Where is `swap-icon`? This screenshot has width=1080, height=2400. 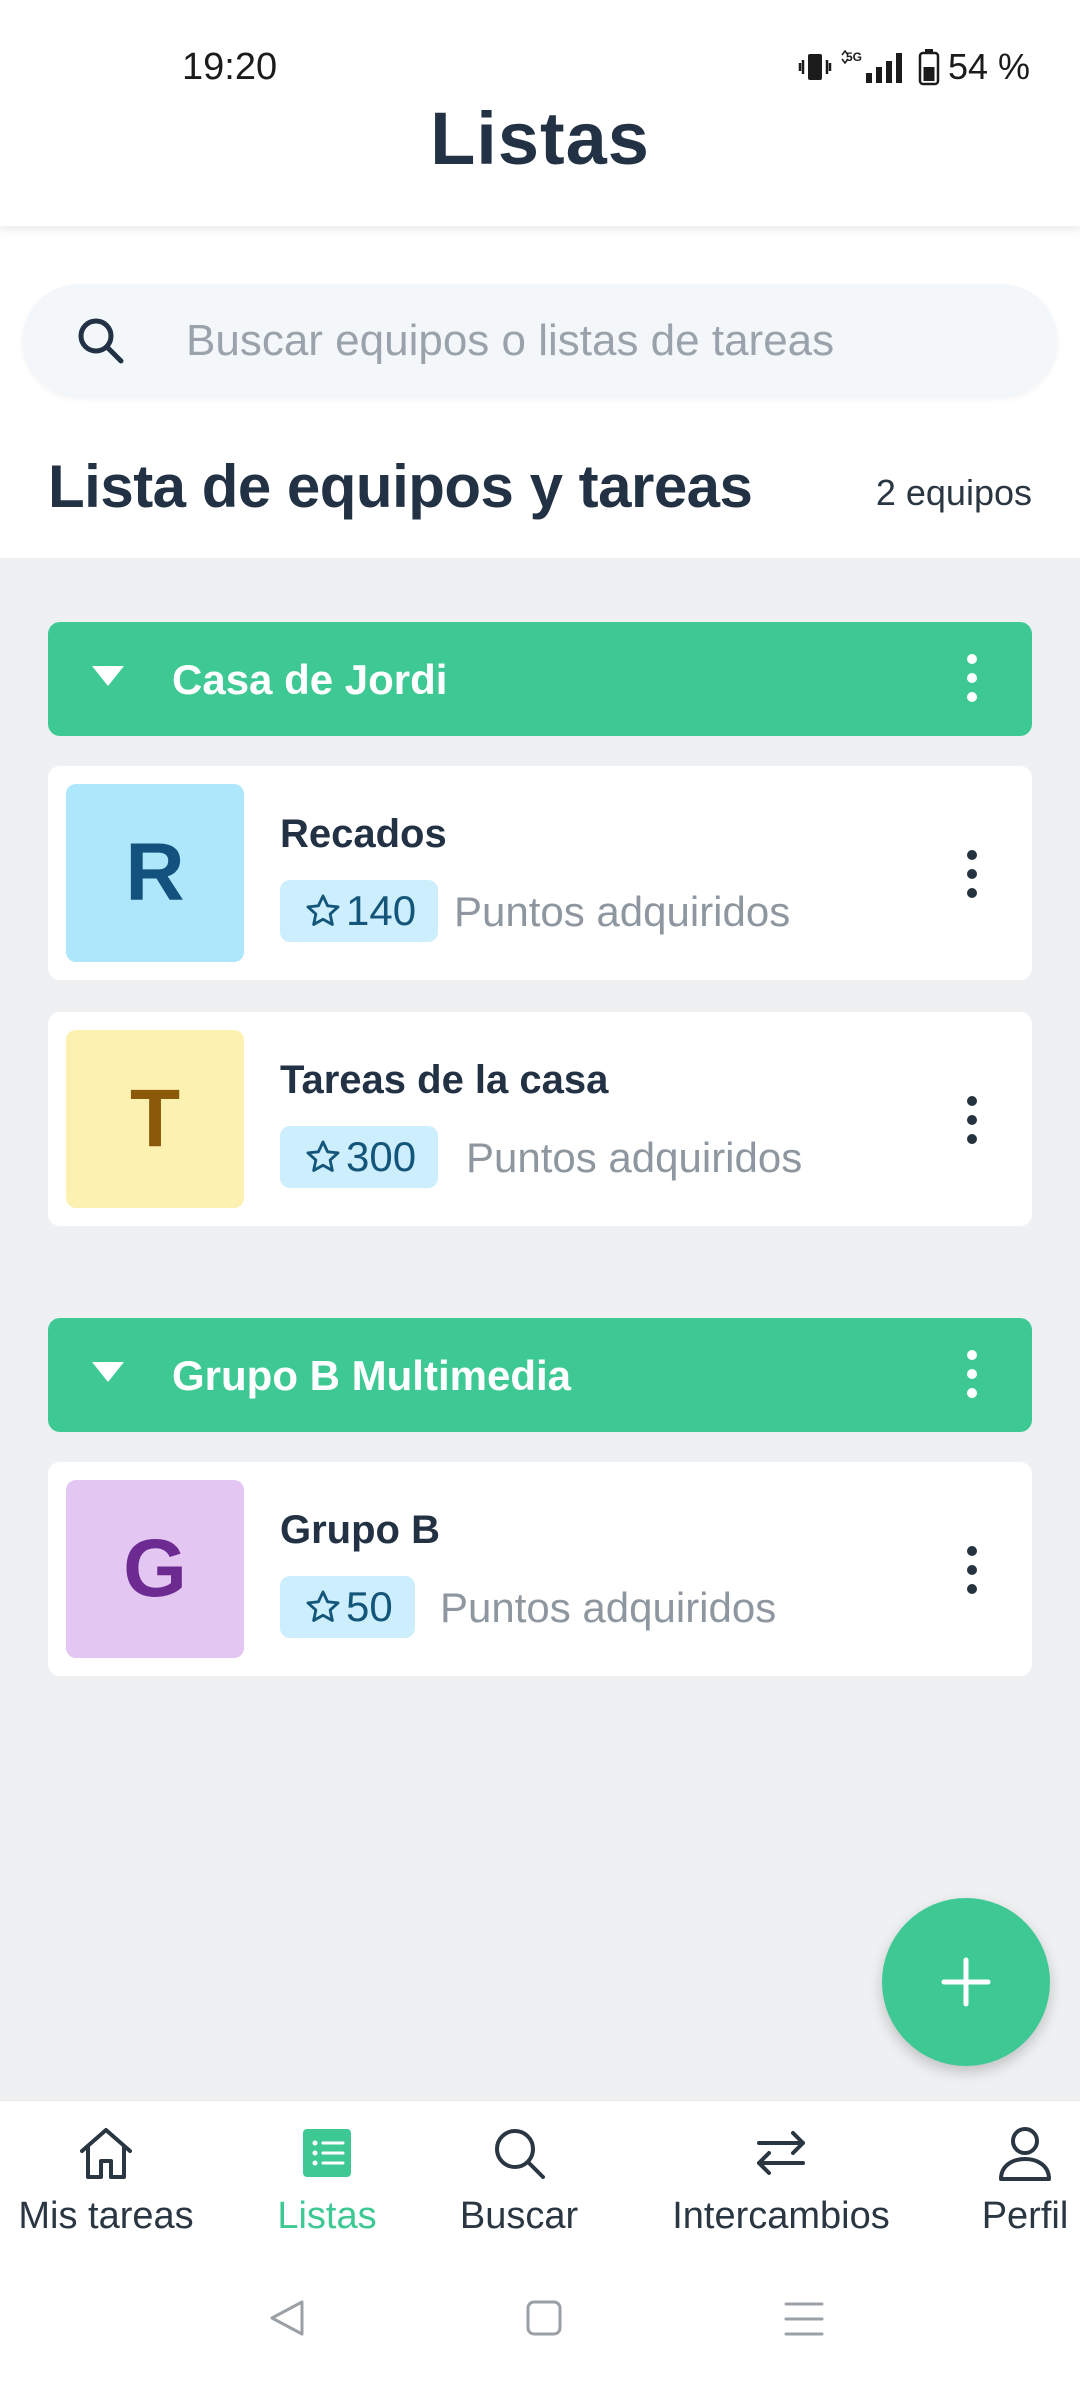
swap-icon is located at coordinates (781, 2153).